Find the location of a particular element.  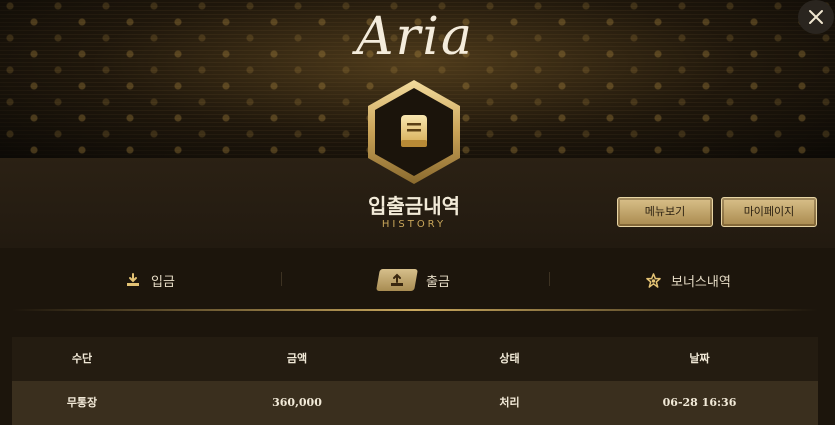

star-icon is located at coordinates (653, 280).